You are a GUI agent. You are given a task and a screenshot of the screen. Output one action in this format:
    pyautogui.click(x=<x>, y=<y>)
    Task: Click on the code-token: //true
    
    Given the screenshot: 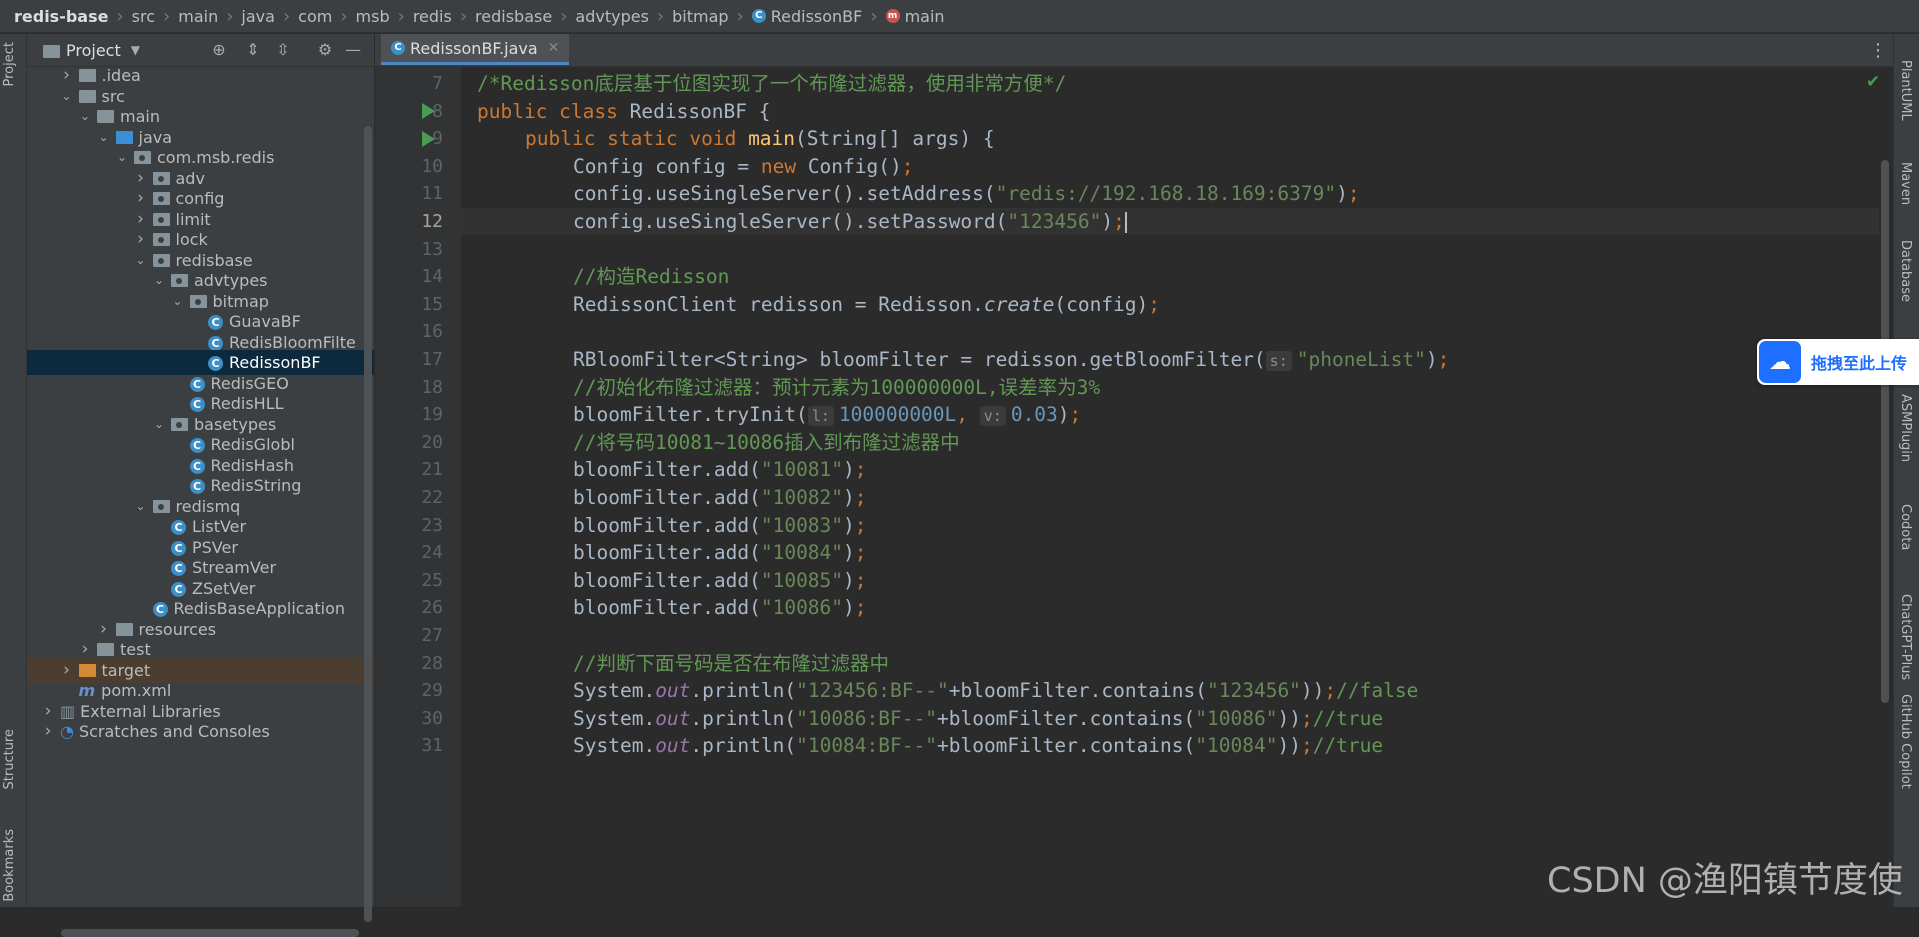 What is the action you would take?
    pyautogui.click(x=1348, y=746)
    